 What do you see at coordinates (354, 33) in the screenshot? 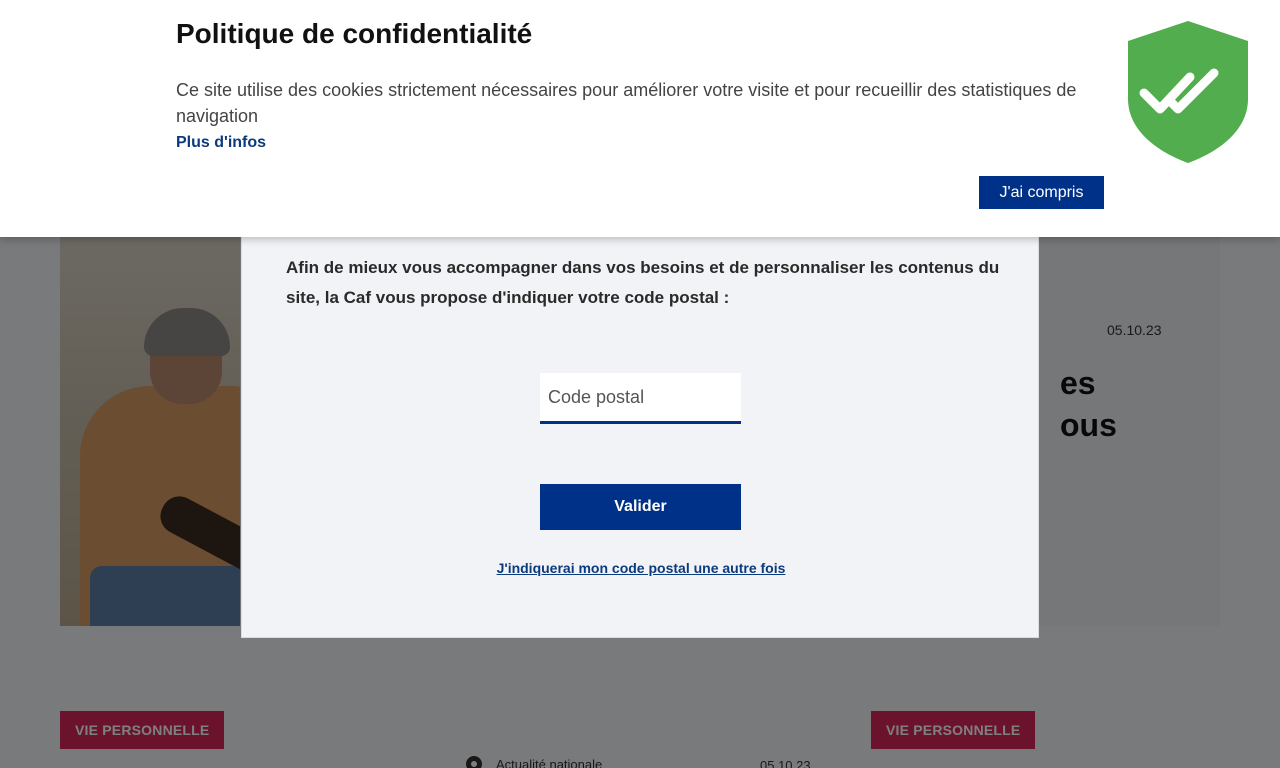
I see `cookie-title: Politique de confidentialité` at bounding box center [354, 33].